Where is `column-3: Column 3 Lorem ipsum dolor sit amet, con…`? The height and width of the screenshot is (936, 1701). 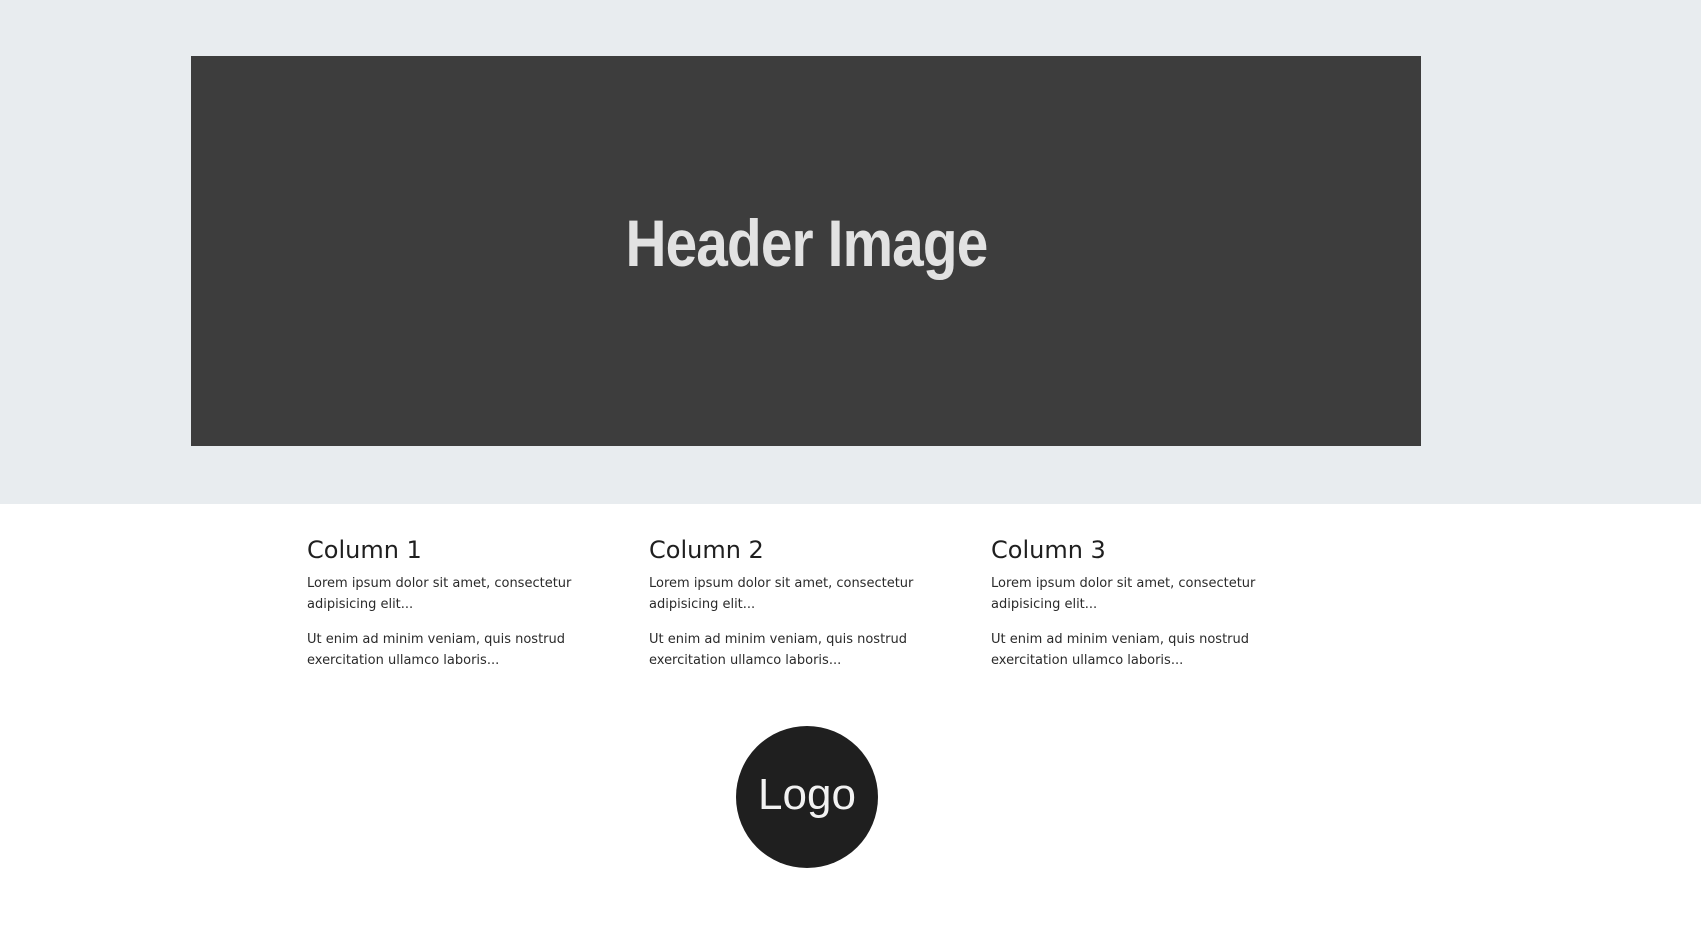 column-3: Column 3 Lorem ipsum dolor sit amet, con… is located at coordinates (1131, 609).